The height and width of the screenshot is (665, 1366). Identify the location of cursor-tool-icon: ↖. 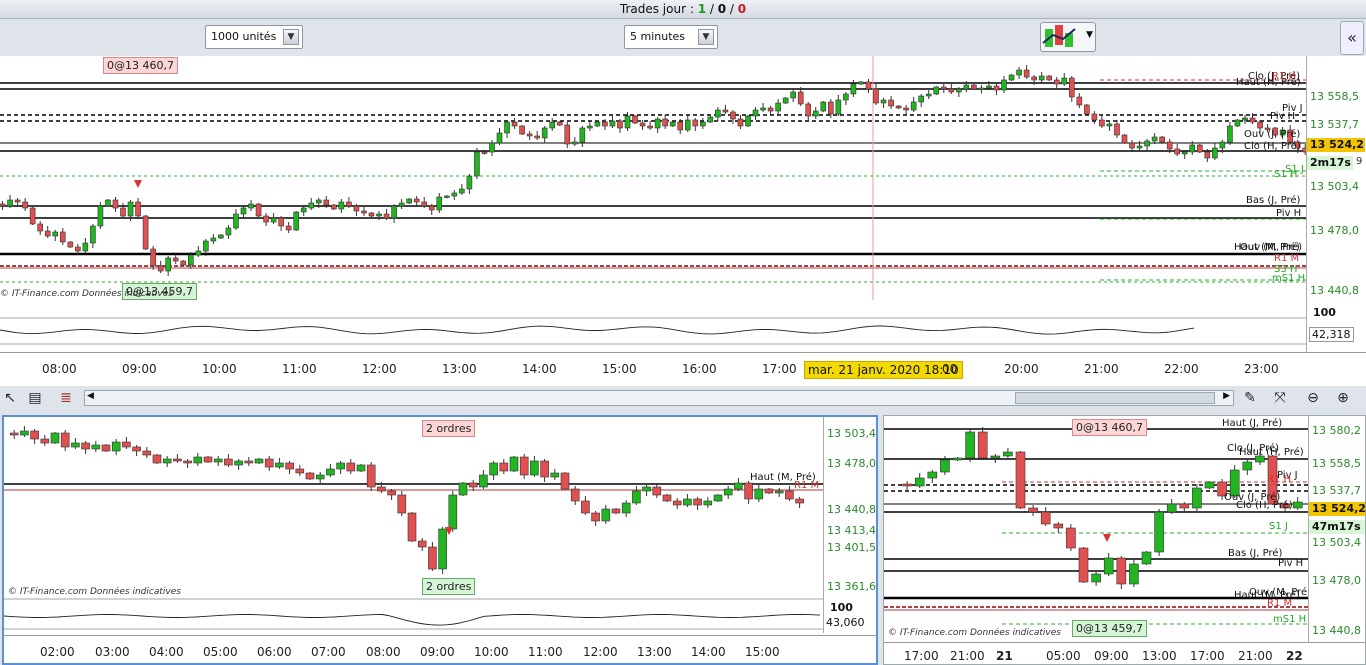
(10, 398).